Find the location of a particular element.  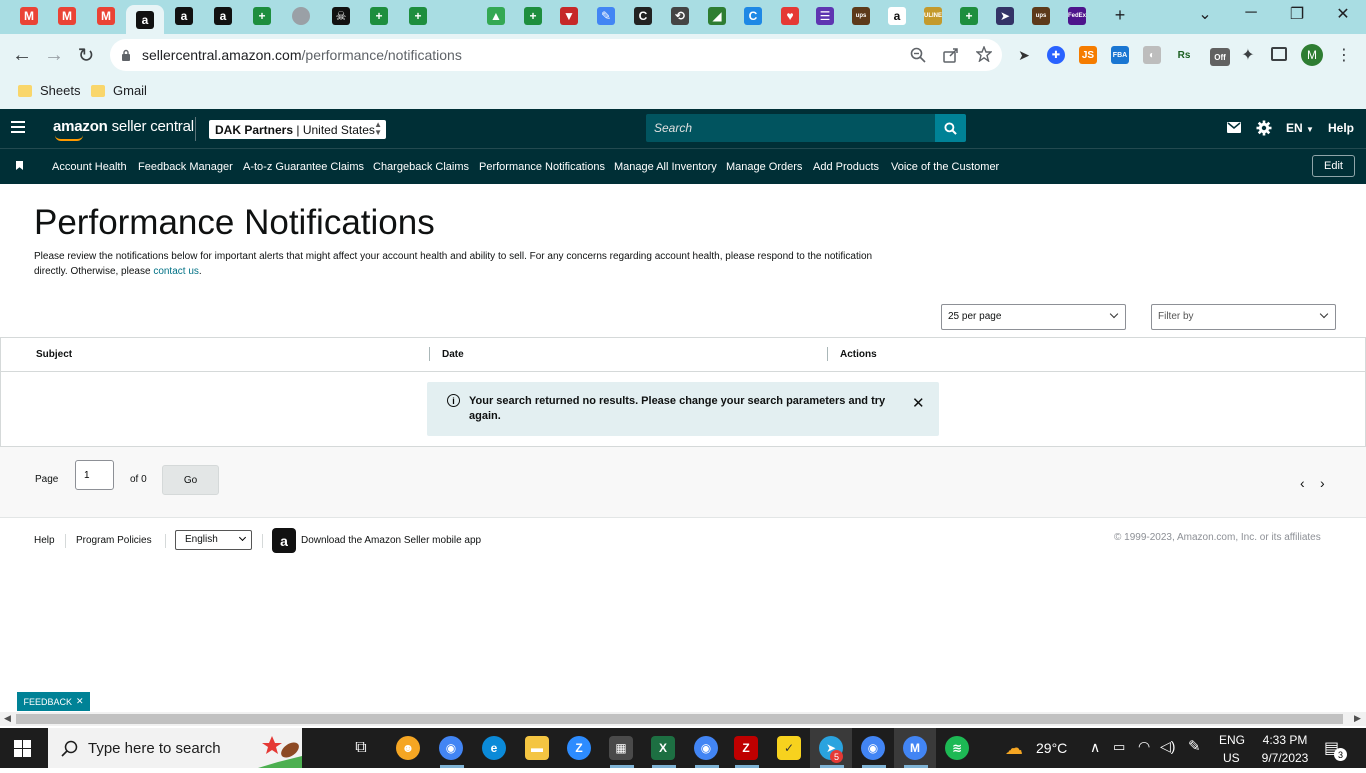

nav-voice-of-customer: Voice of the Customer is located at coordinates (945, 167).